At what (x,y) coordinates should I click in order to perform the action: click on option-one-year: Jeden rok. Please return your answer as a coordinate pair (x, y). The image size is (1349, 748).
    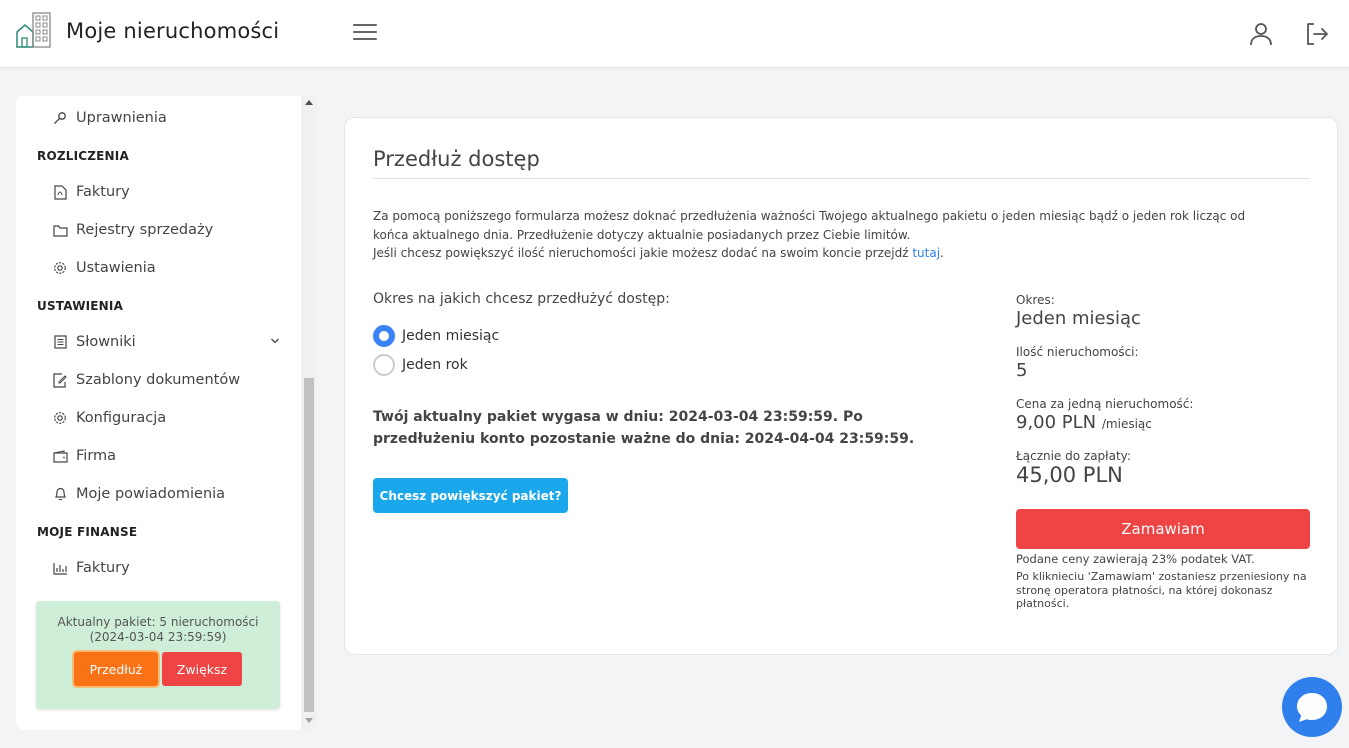
    Looking at the image, I should click on (420, 365).